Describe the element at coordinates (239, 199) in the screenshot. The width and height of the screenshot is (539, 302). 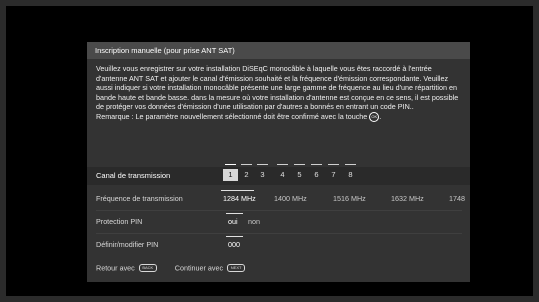
I see `frequency-option-1284: 1284 MHz` at that location.